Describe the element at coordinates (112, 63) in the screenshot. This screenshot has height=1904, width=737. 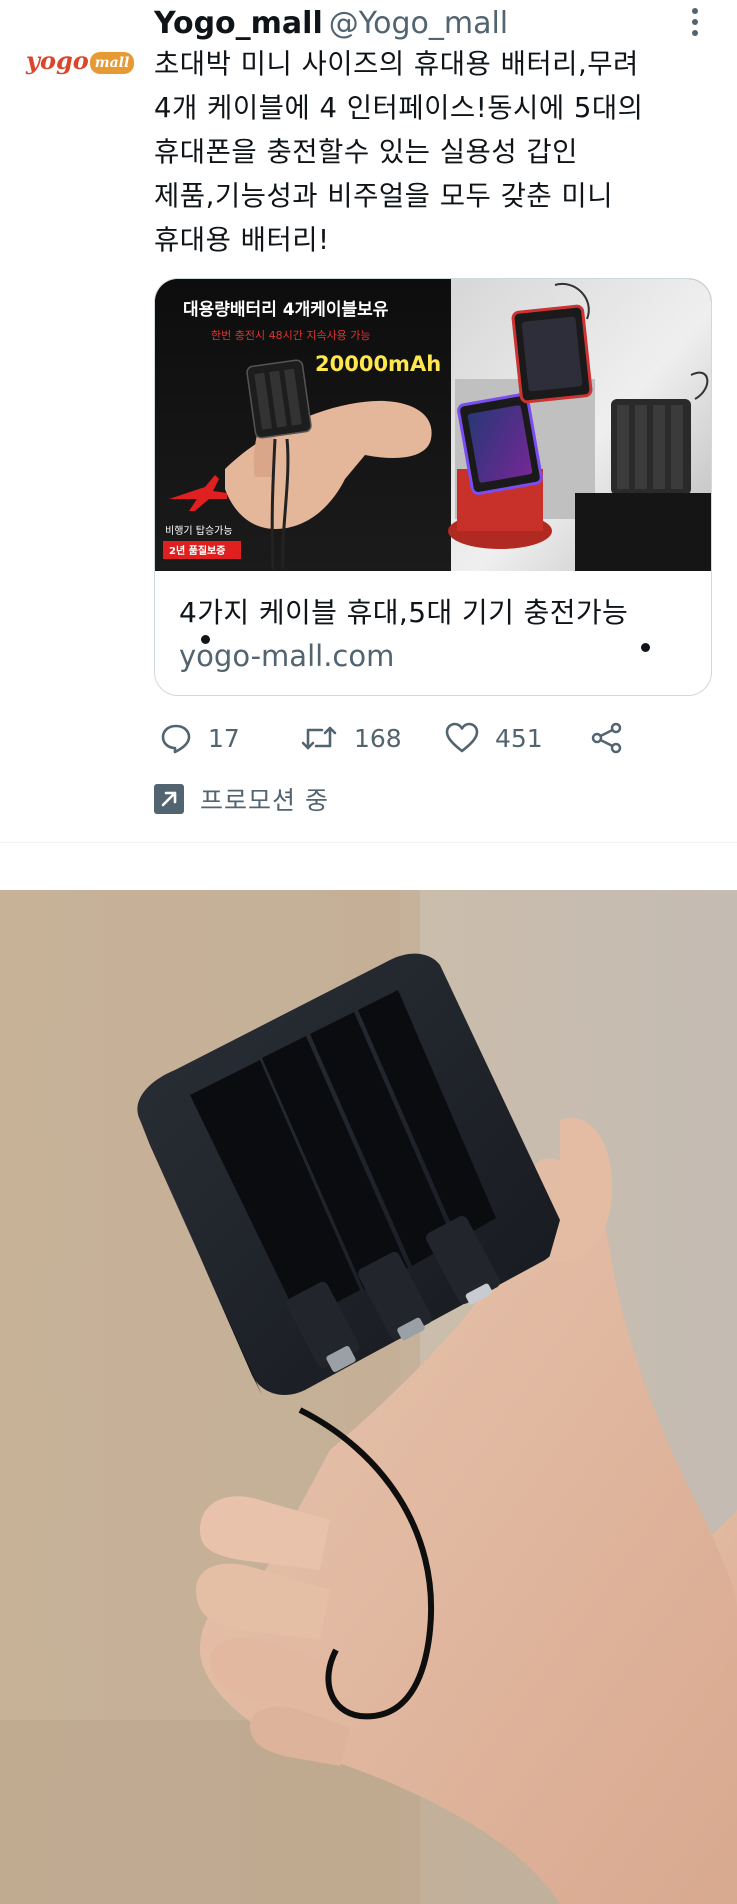
I see `avatar-logo-badge: mall` at that location.